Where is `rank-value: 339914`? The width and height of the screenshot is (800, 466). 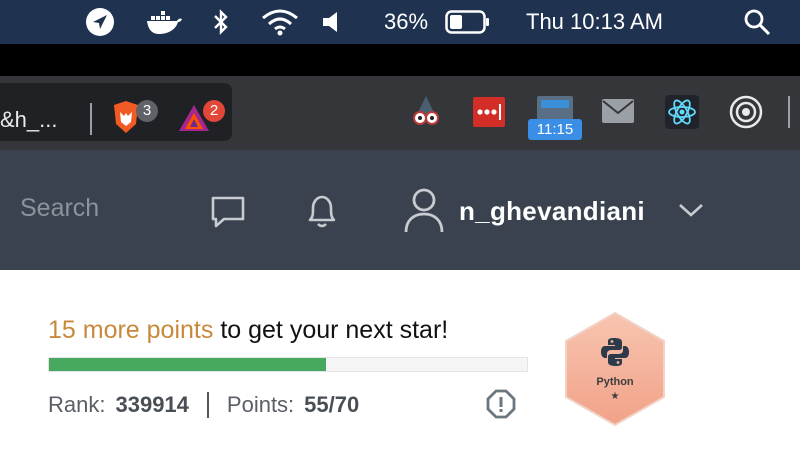
rank-value: 339914 is located at coordinates (152, 404).